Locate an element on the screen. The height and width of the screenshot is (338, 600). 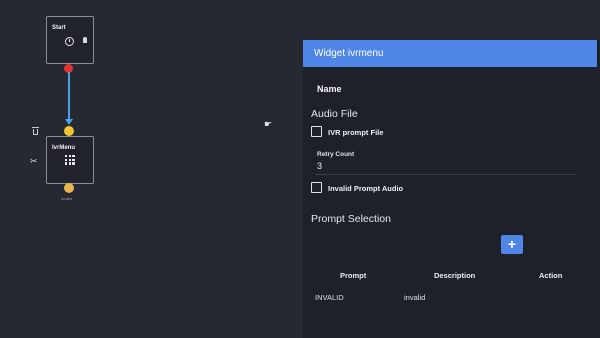
pin-icon is located at coordinates (85, 40).